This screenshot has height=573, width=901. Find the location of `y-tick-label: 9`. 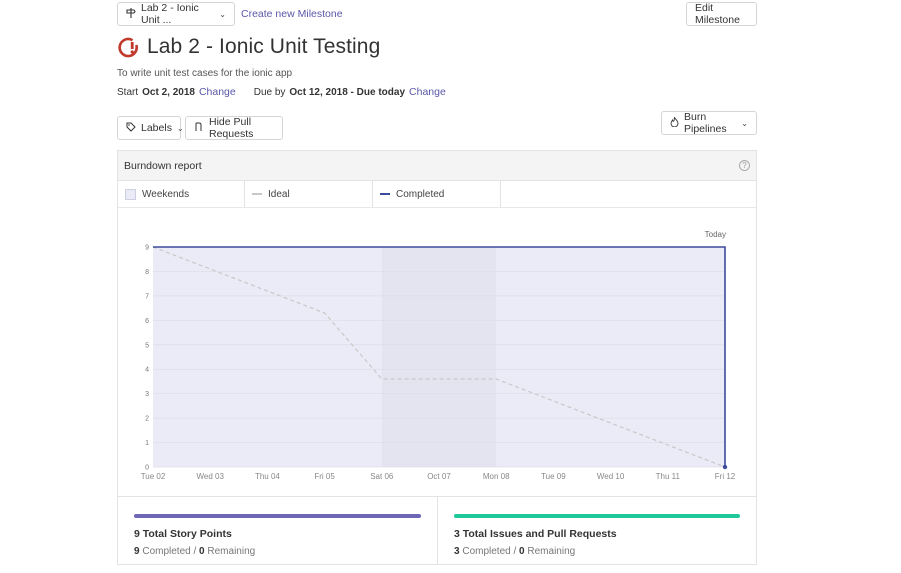

y-tick-label: 9 is located at coordinates (147, 248).